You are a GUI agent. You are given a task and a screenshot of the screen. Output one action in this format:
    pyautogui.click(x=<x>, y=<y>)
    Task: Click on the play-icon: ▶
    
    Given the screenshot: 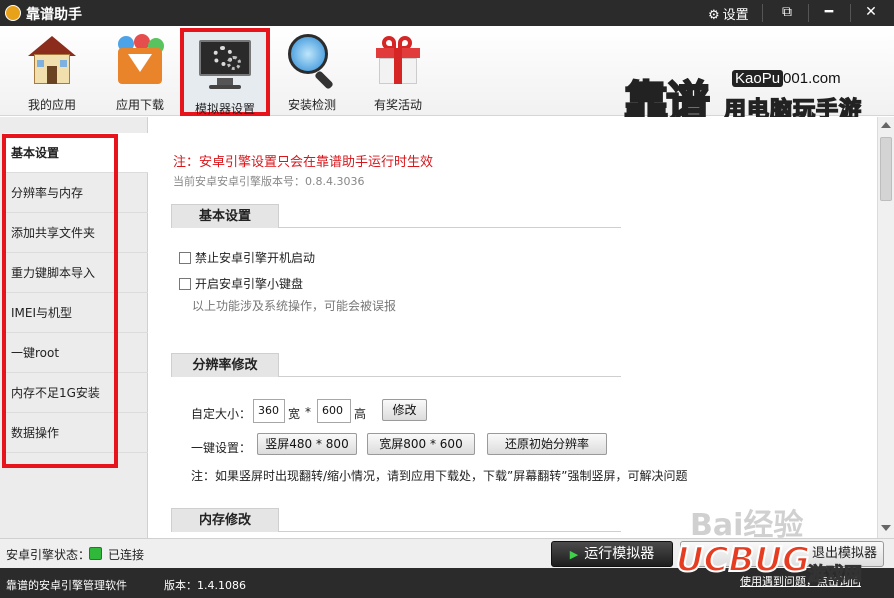 What is the action you would take?
    pyautogui.click(x=574, y=554)
    